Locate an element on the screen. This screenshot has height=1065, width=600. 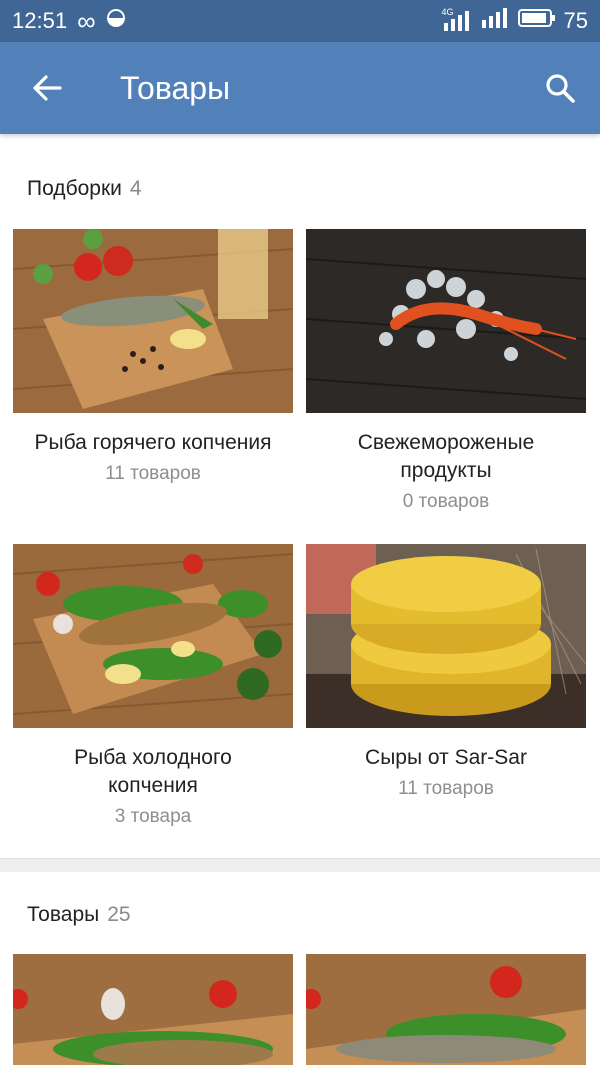
status-time: 12:51 is located at coordinates (40, 20).